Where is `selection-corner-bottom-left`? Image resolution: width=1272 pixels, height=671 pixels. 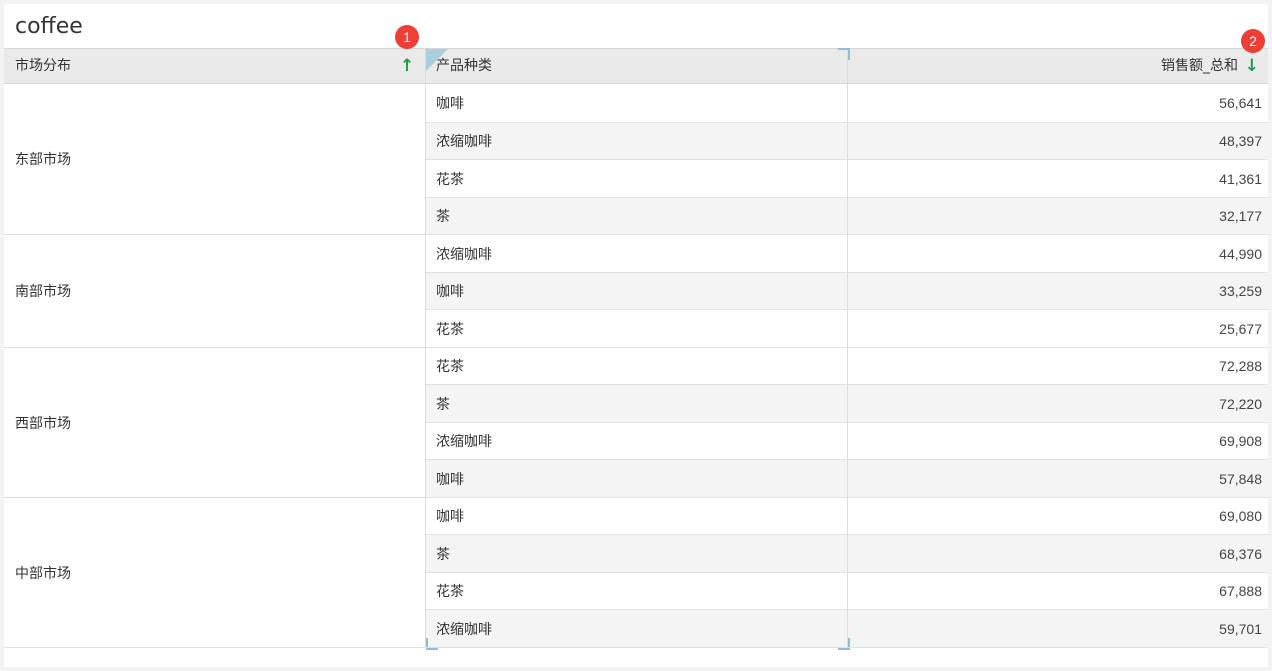 selection-corner-bottom-left is located at coordinates (432, 644).